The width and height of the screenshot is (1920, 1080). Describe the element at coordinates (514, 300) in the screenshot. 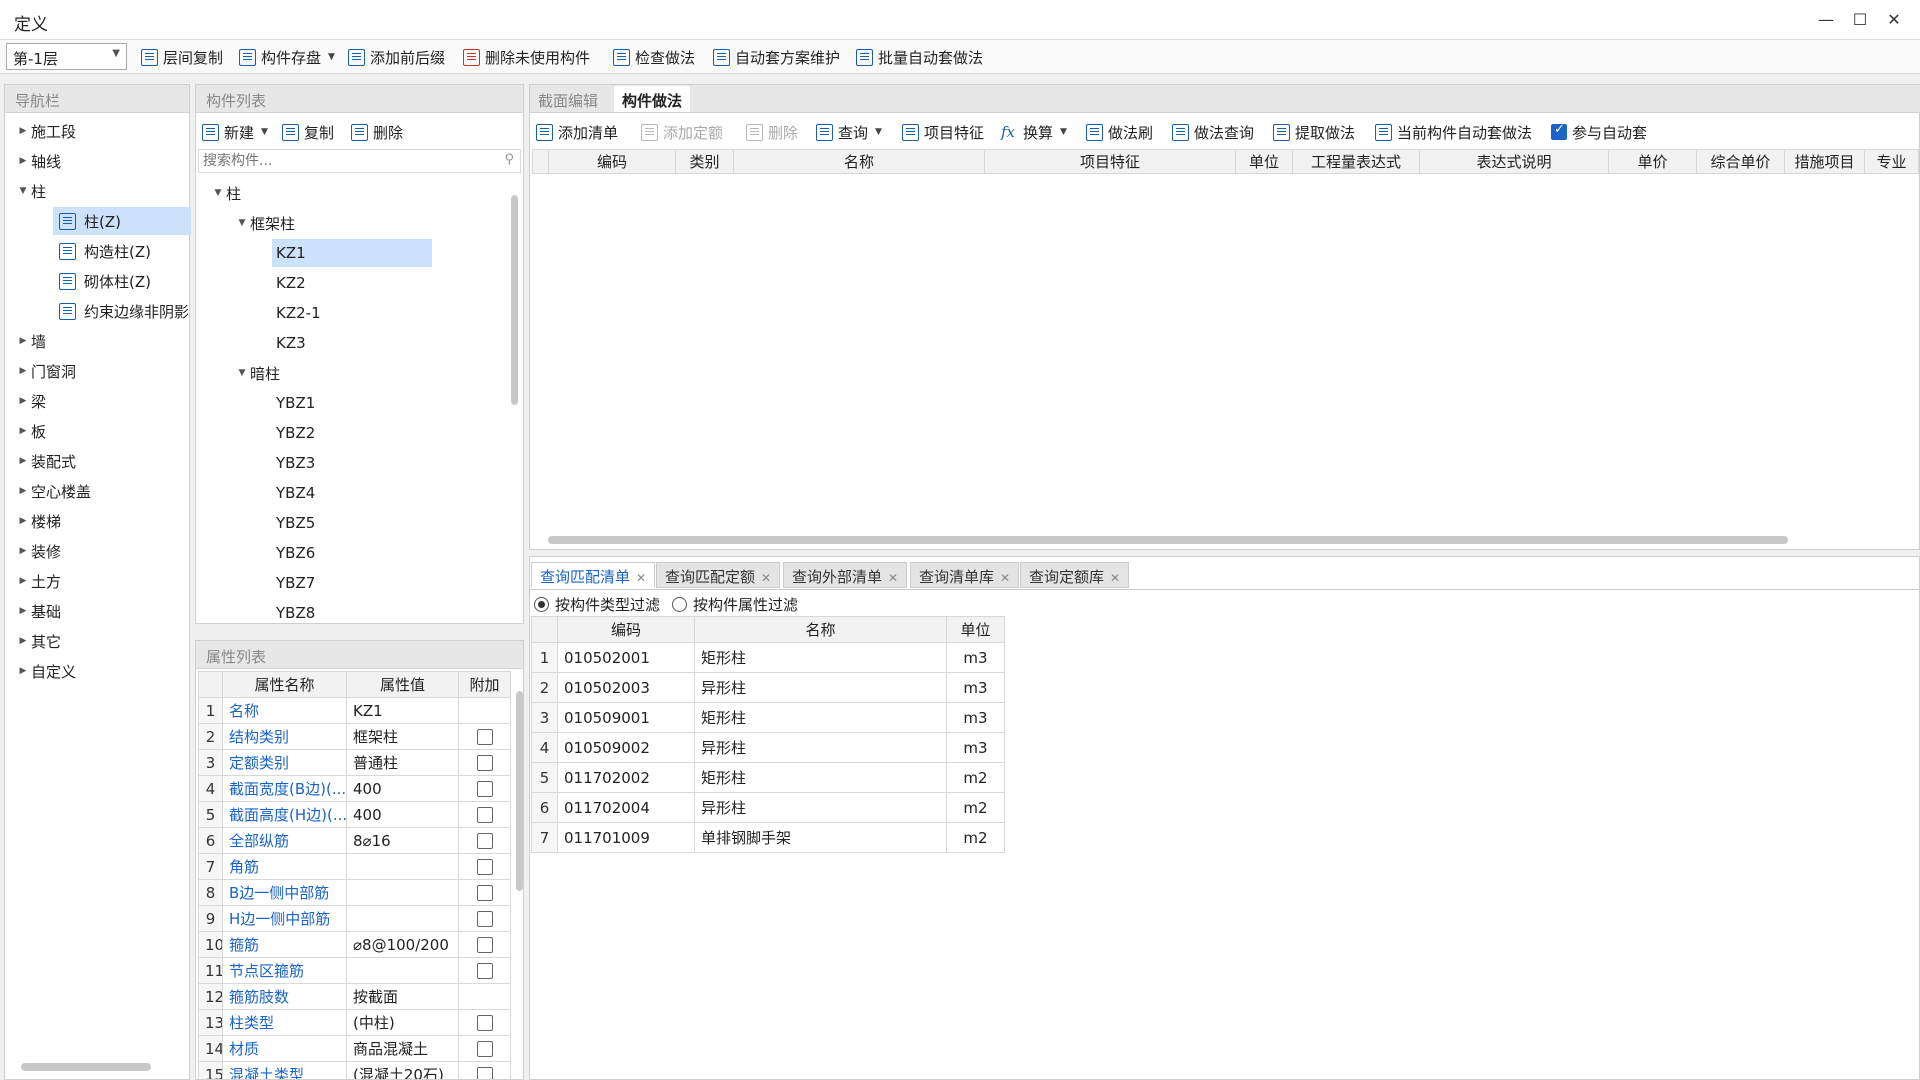

I see `component-list-scrollbar` at that location.